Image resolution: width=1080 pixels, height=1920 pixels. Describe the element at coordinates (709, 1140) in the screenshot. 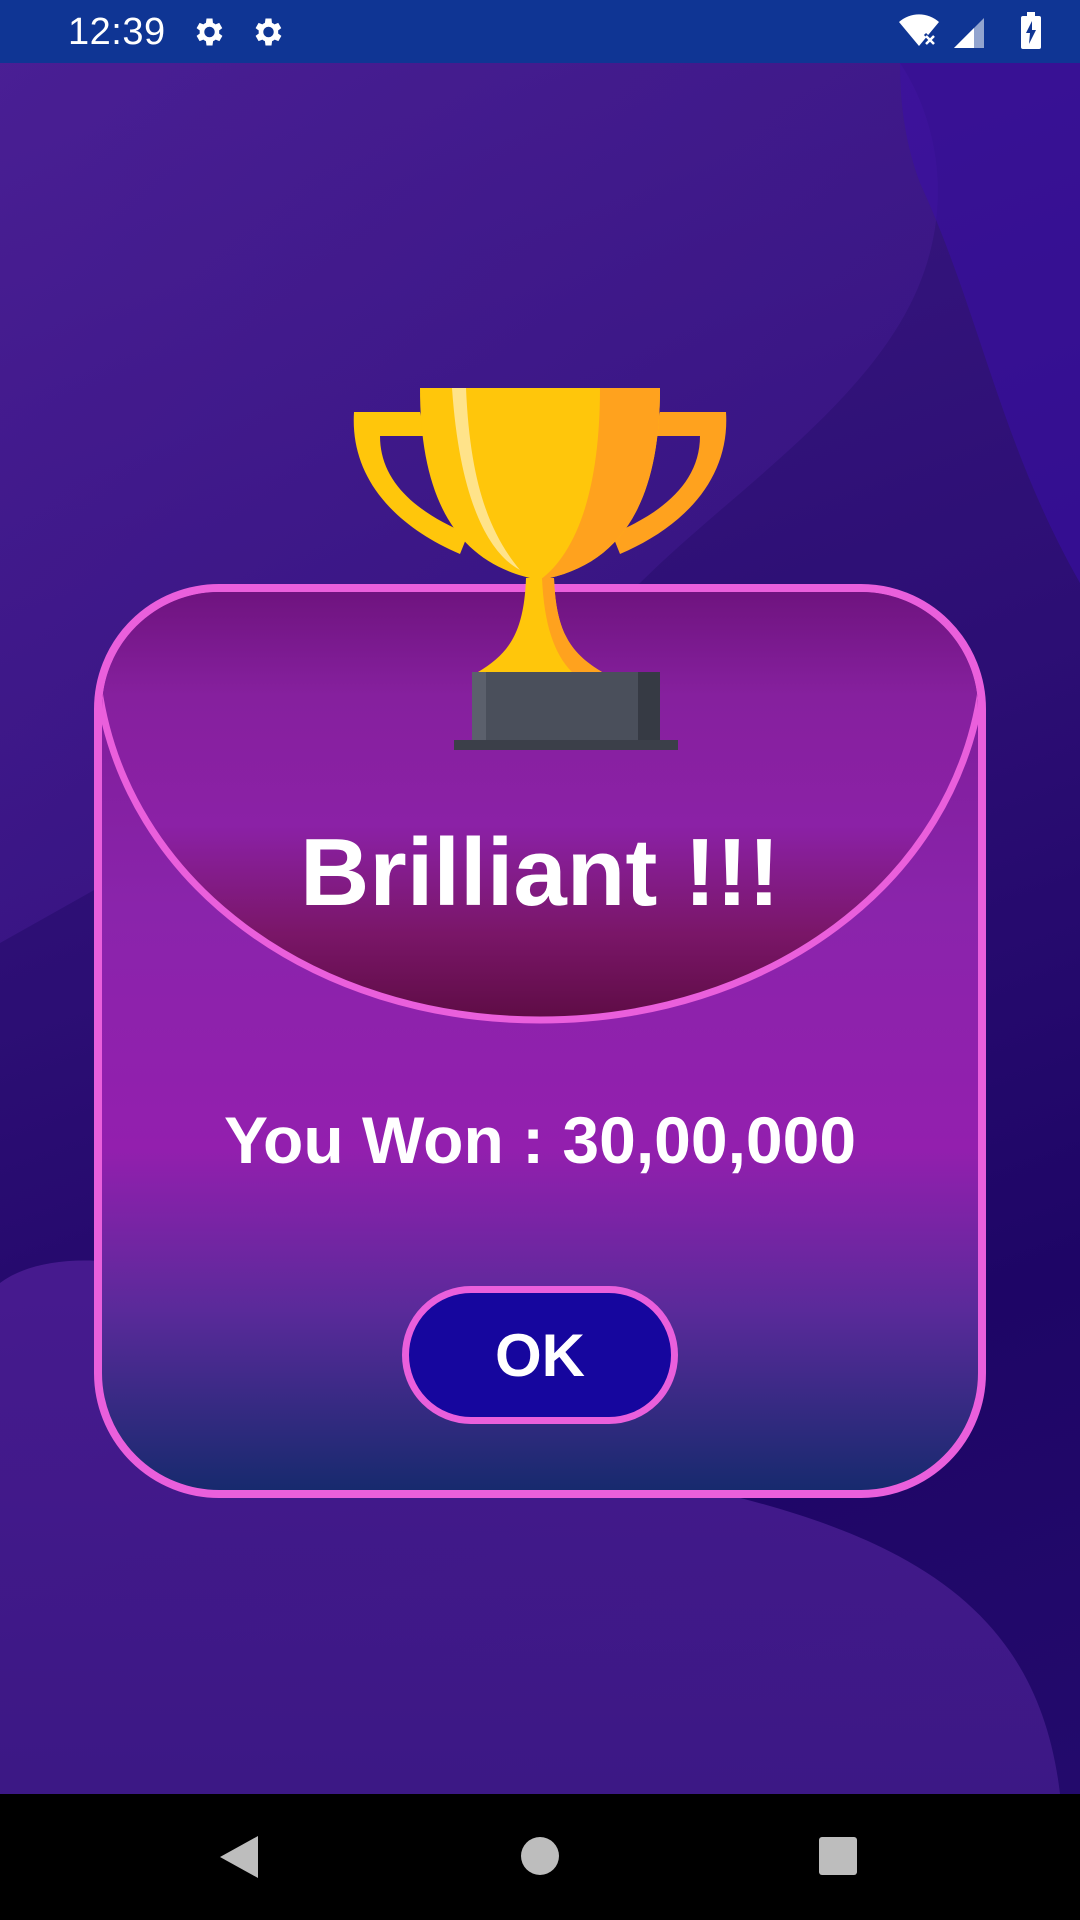

I see `won-amount: 30,00,000` at that location.